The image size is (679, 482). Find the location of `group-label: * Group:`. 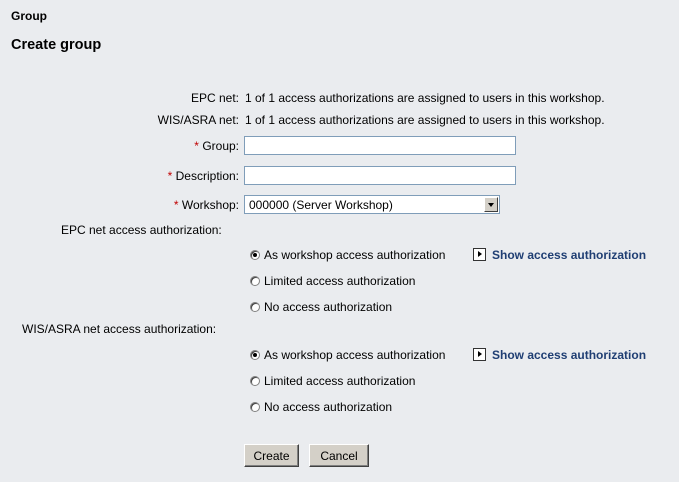

group-label: * Group: is located at coordinates (216, 146).